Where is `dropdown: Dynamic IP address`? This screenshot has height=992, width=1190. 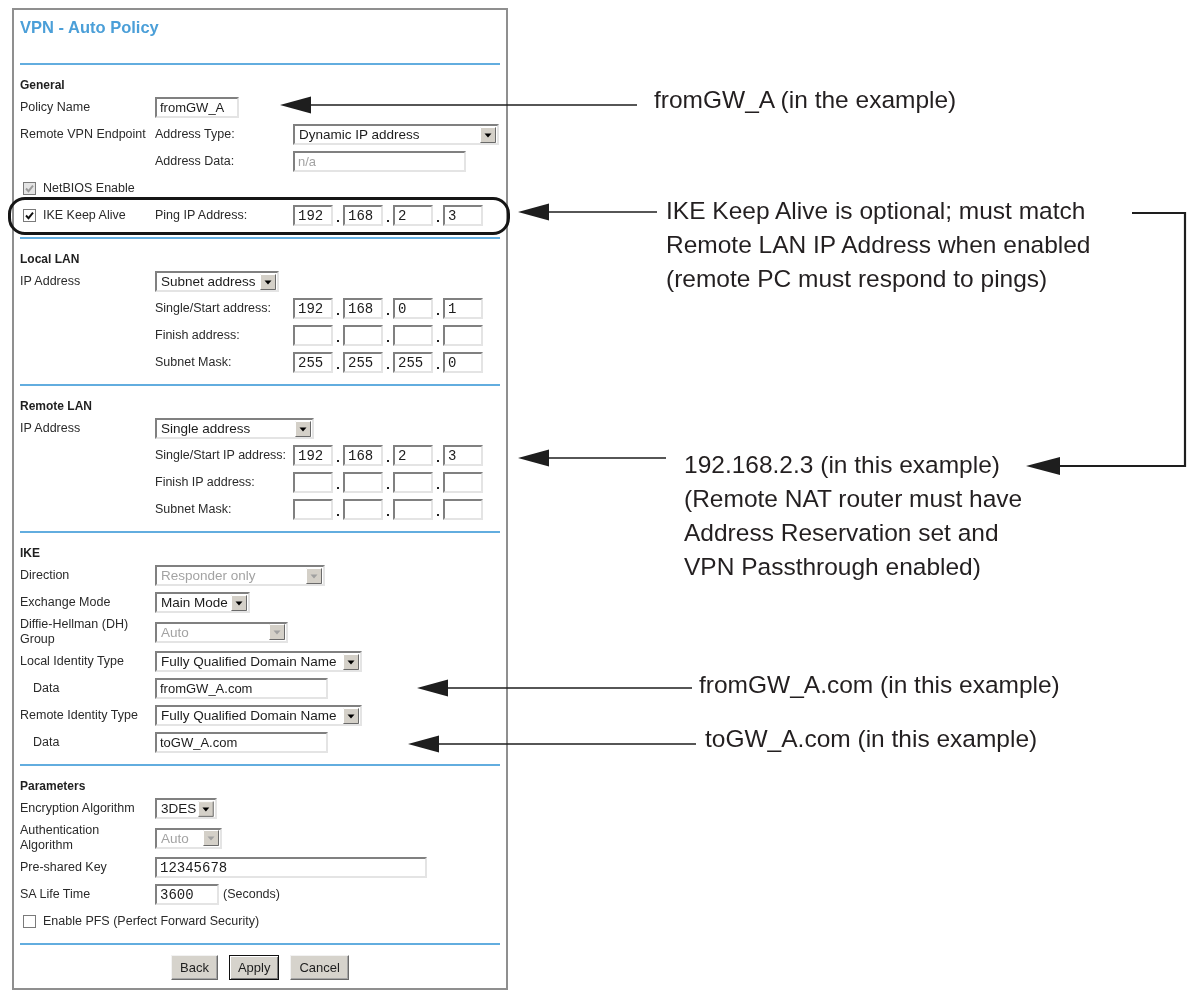 dropdown: Dynamic IP address is located at coordinates (396, 134).